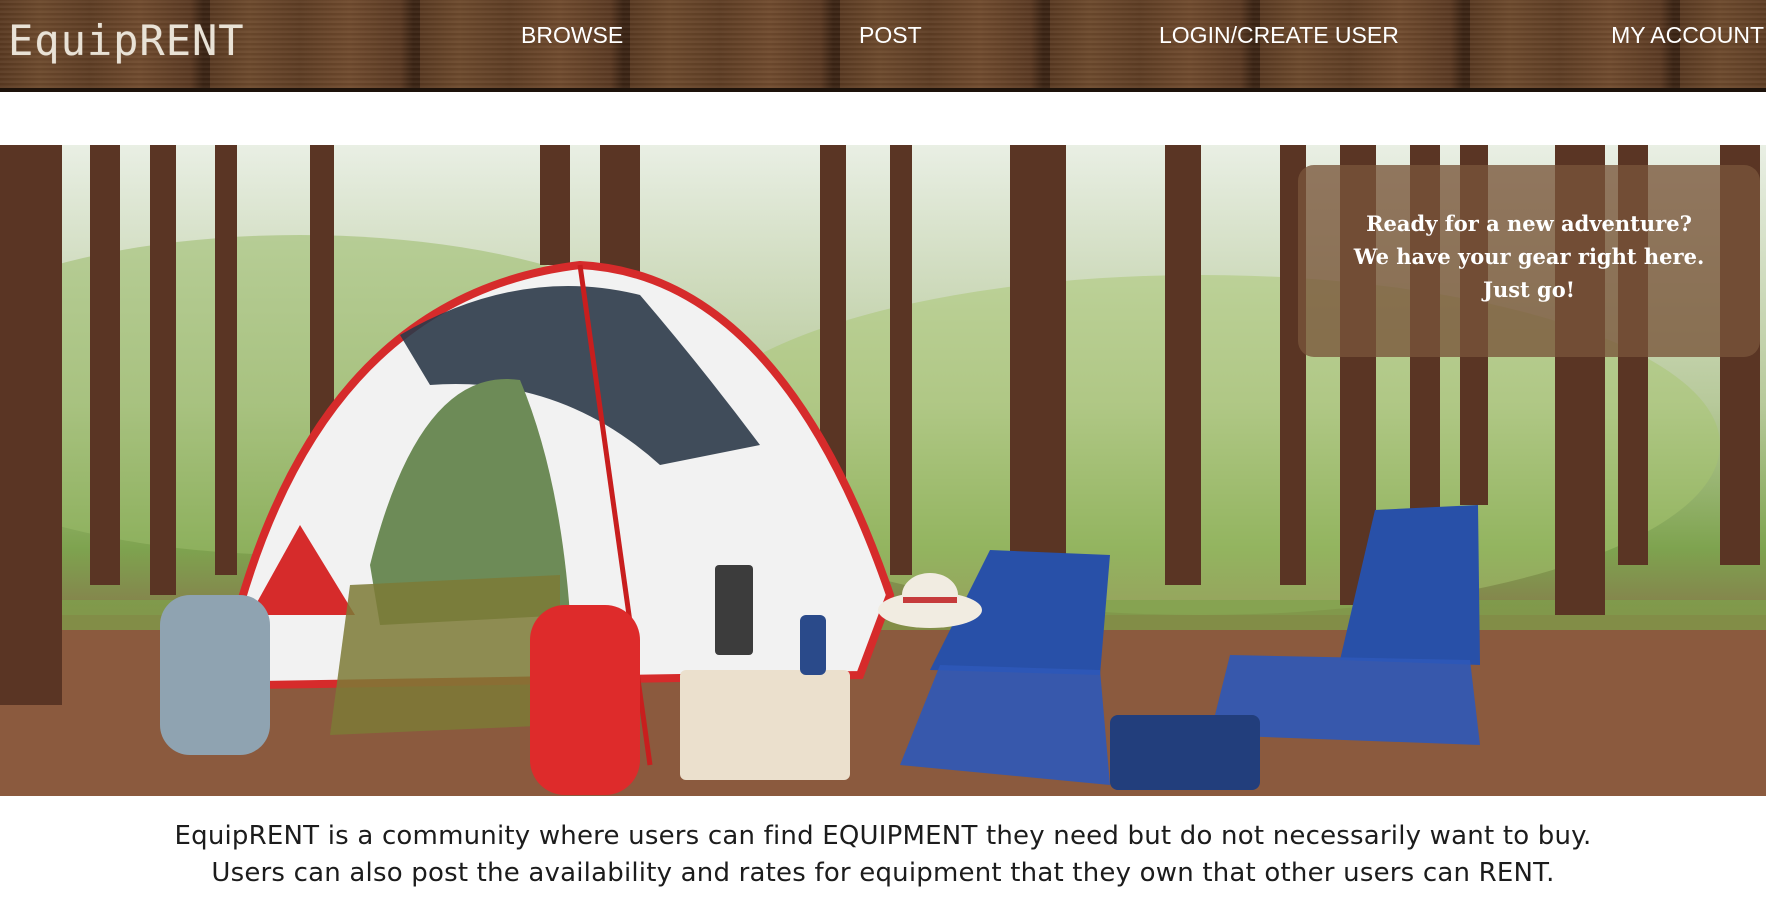  I want to click on site-logo: EquipRENT, so click(126, 40).